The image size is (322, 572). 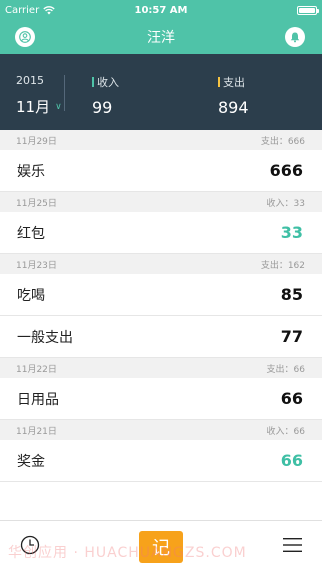 What do you see at coordinates (30, 545) in the screenshot?
I see `clock-icon` at bounding box center [30, 545].